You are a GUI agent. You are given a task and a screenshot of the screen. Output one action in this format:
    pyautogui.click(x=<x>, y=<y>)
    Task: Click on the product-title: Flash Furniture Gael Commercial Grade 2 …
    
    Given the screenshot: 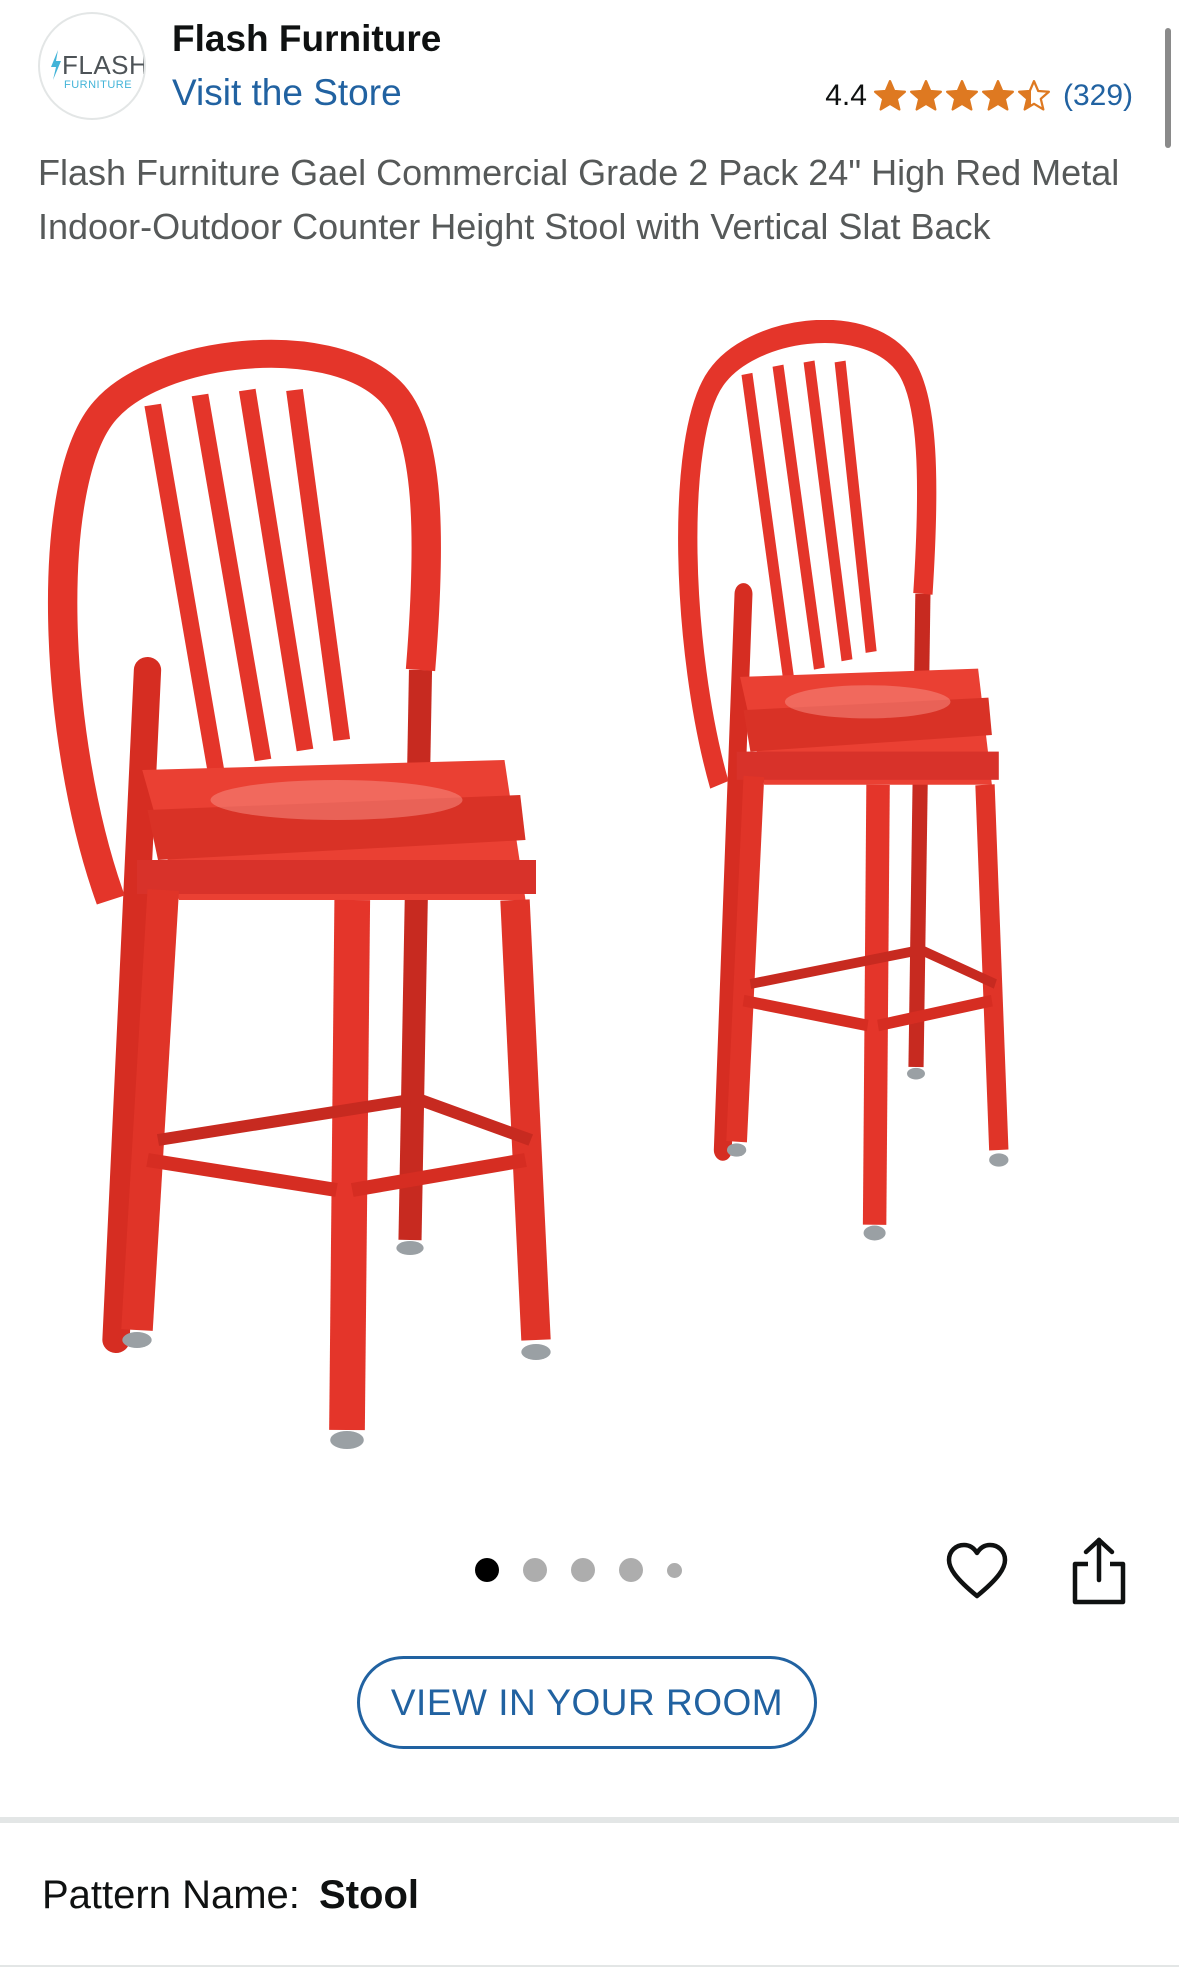 What is the action you would take?
    pyautogui.click(x=579, y=199)
    